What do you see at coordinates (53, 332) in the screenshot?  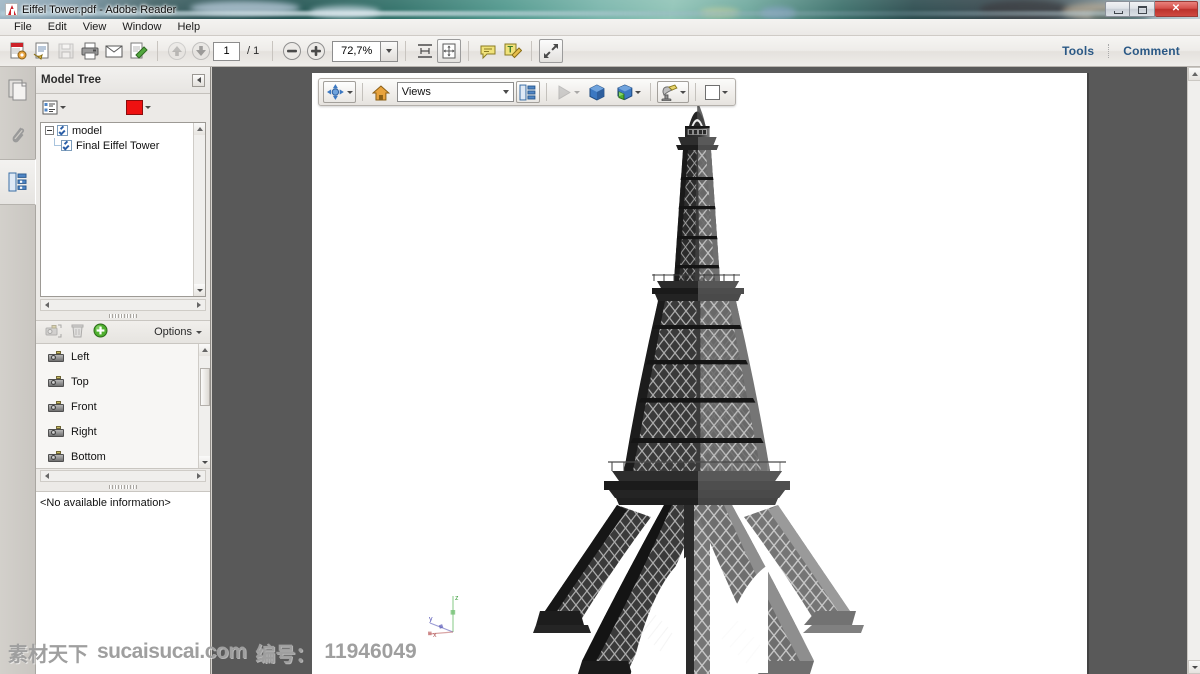 I see `capture-view-button` at bounding box center [53, 332].